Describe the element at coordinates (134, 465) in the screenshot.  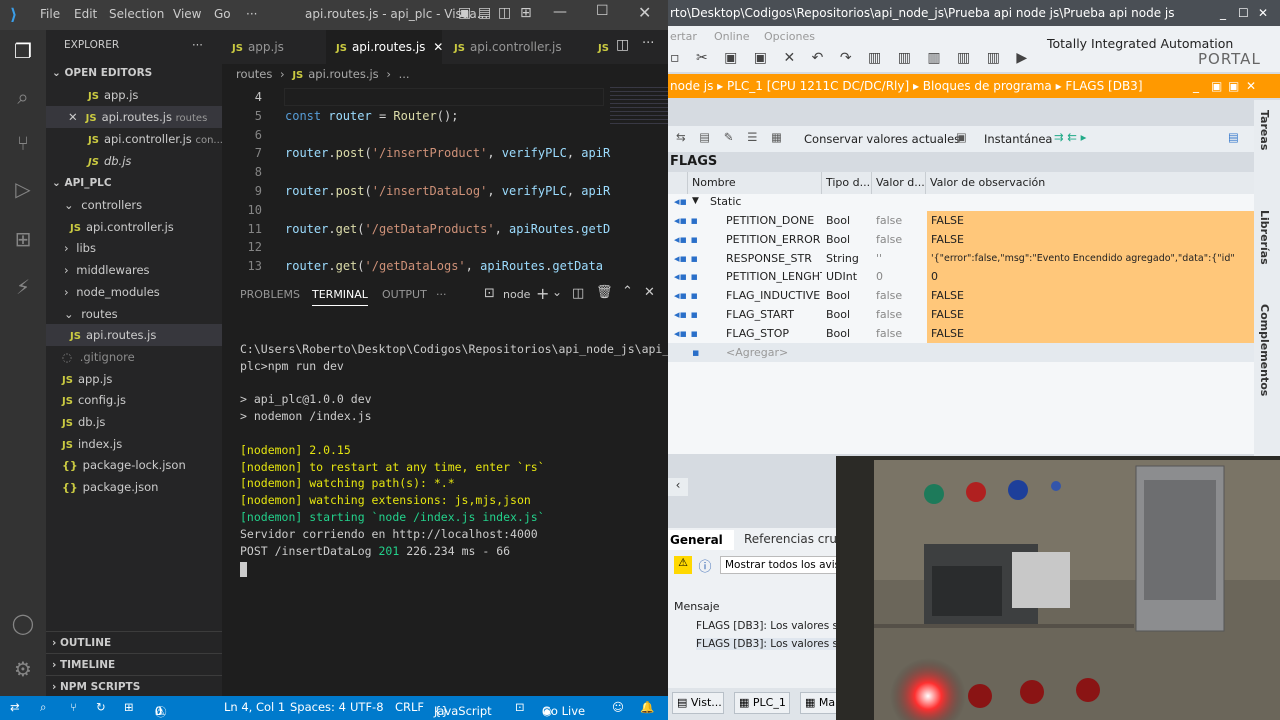
I see `file-item: {} package-lock.json` at that location.